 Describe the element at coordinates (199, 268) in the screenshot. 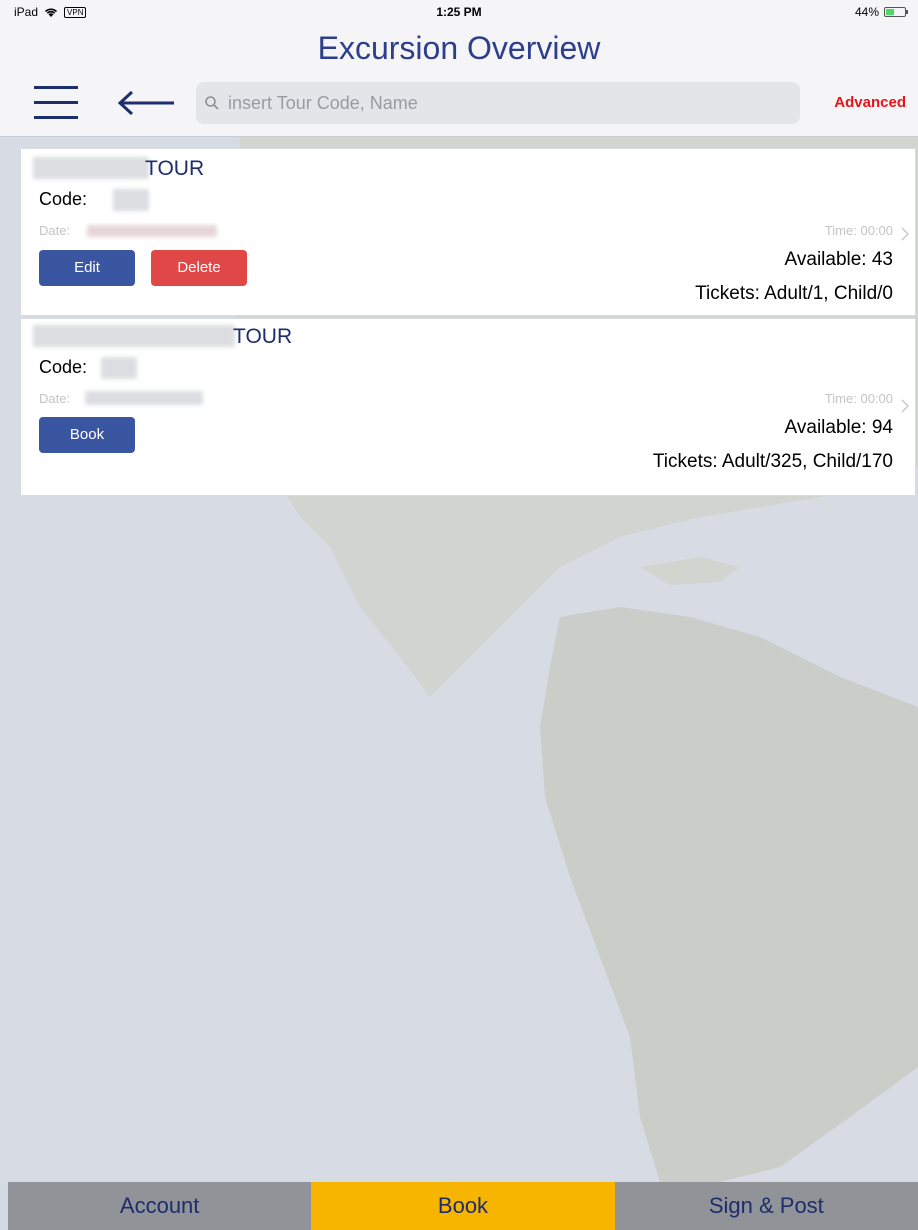

I see `delete-button: Delete` at that location.